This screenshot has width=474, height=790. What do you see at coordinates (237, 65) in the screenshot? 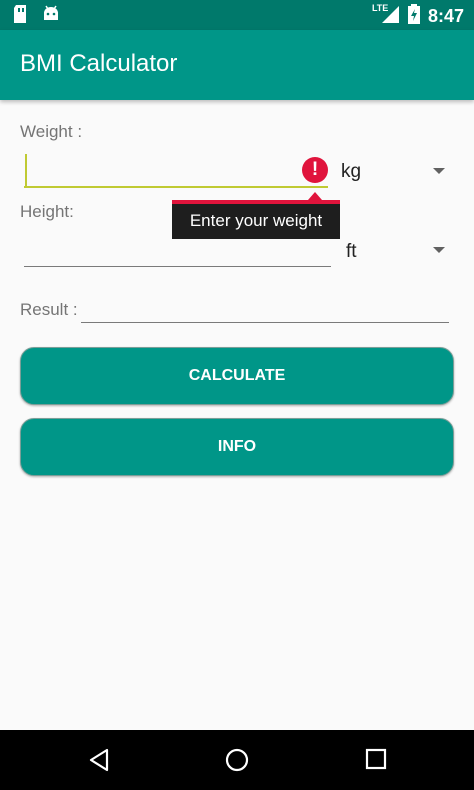
I see `app-bar: BMI Calculator` at bounding box center [237, 65].